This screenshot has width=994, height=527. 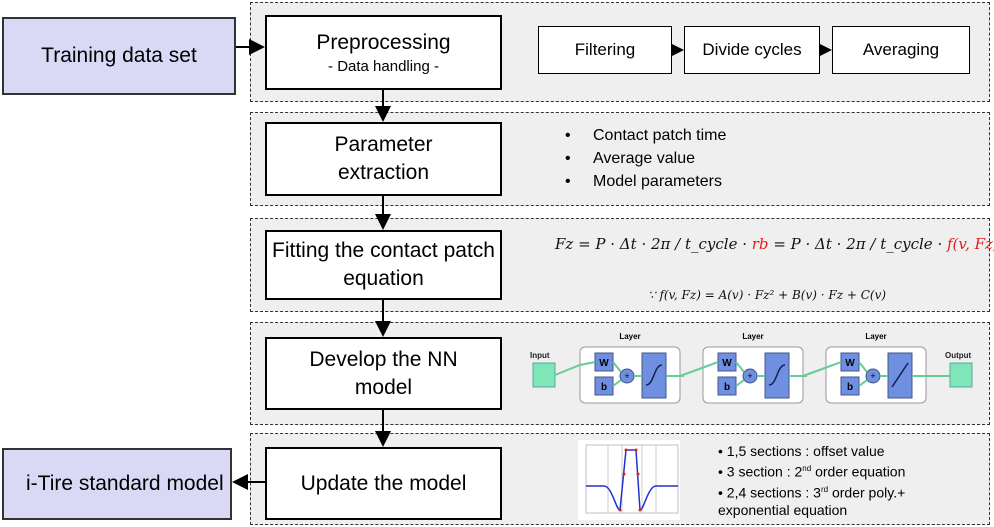 I want to click on step-fitting: Fitting the contact patch equation, so click(x=383, y=265).